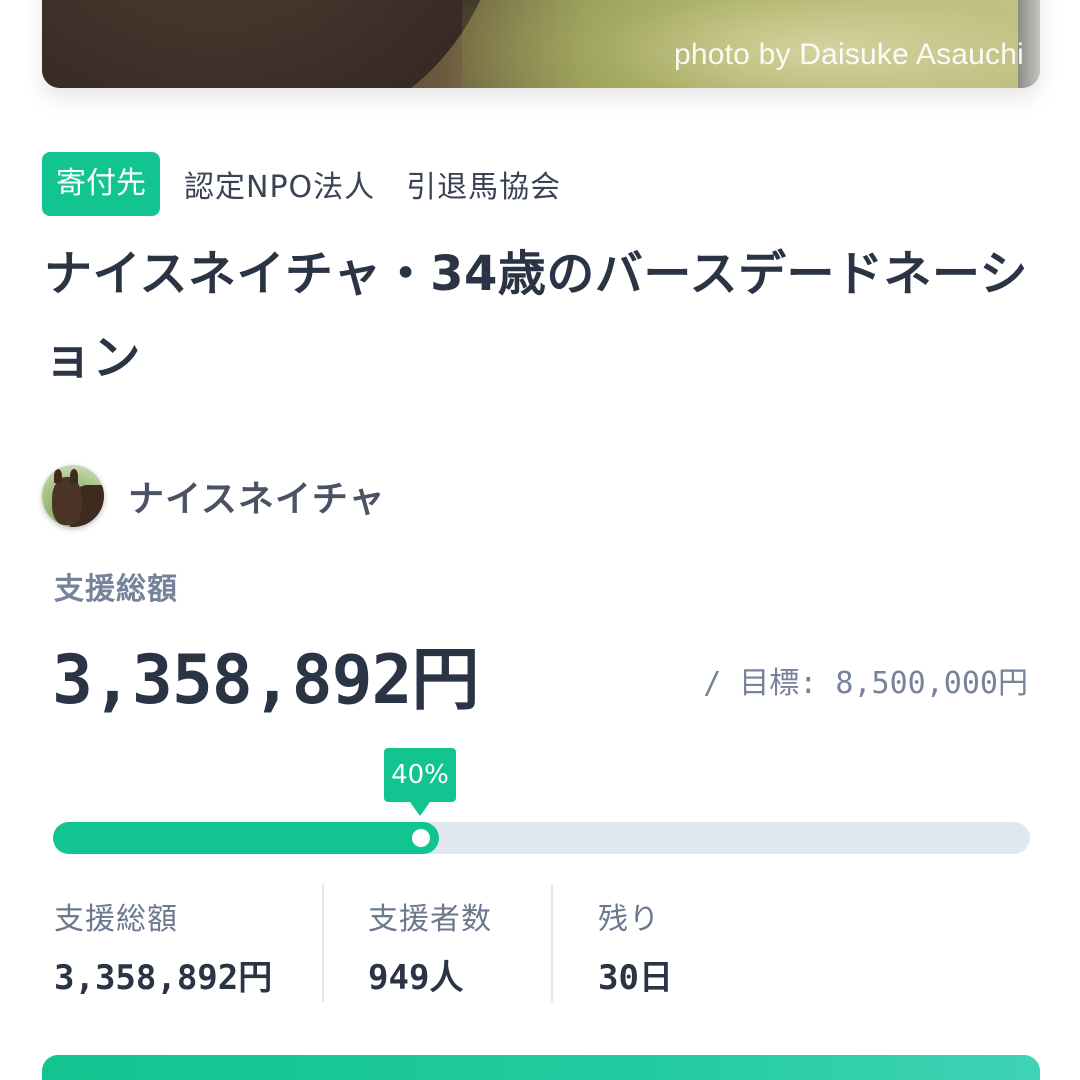 The height and width of the screenshot is (1080, 1080). What do you see at coordinates (635, 978) in the screenshot?
I see `stat-remaining-value: 30日` at bounding box center [635, 978].